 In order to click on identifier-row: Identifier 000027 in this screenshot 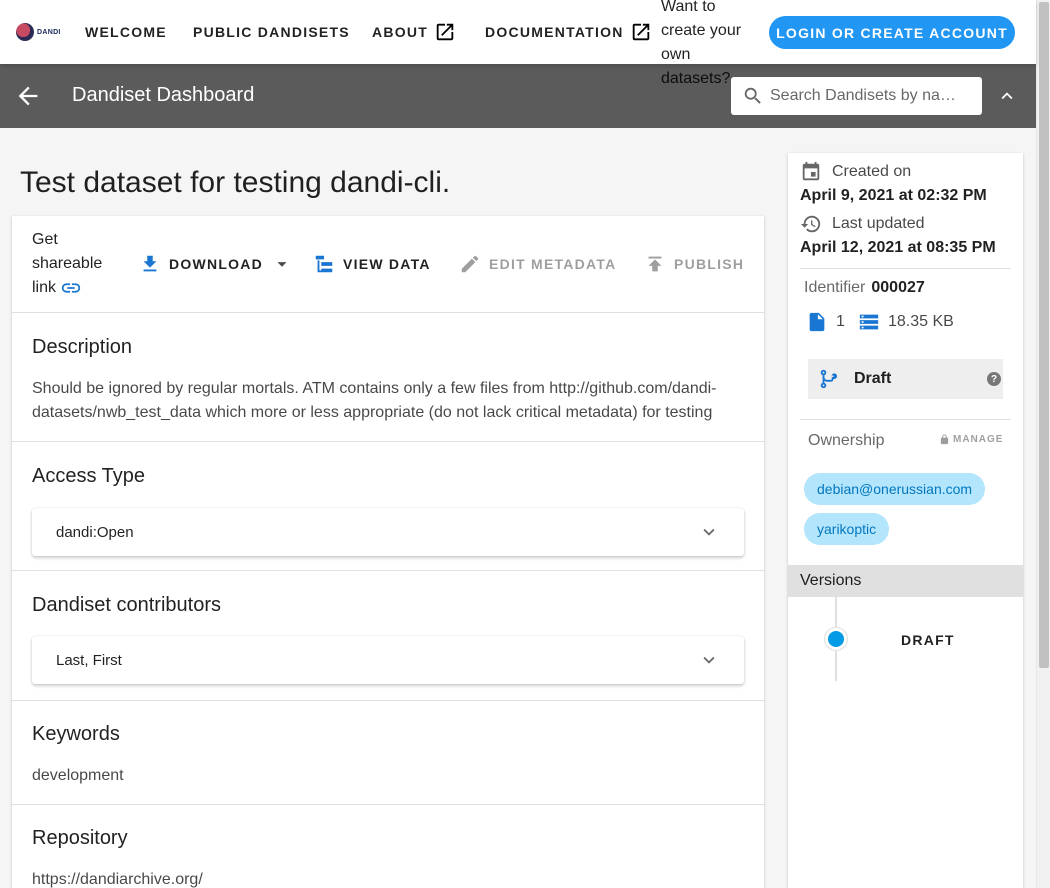, I will do `click(864, 288)`.